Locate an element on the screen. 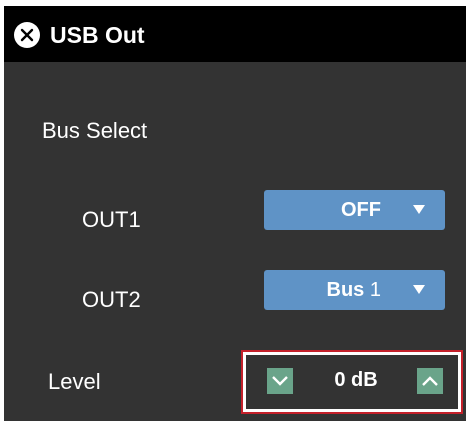 The image size is (470, 421). level-increment-button is located at coordinates (430, 381).